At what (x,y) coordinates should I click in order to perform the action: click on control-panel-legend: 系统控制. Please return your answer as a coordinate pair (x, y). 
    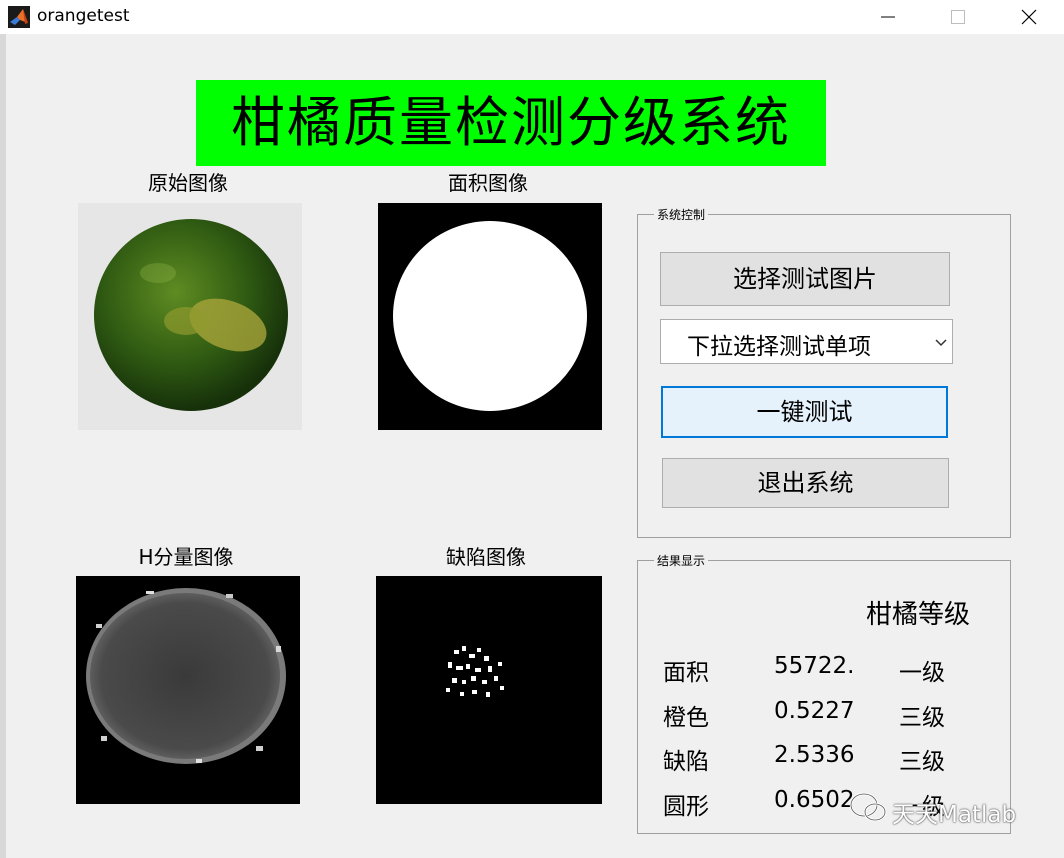
    Looking at the image, I should click on (681, 215).